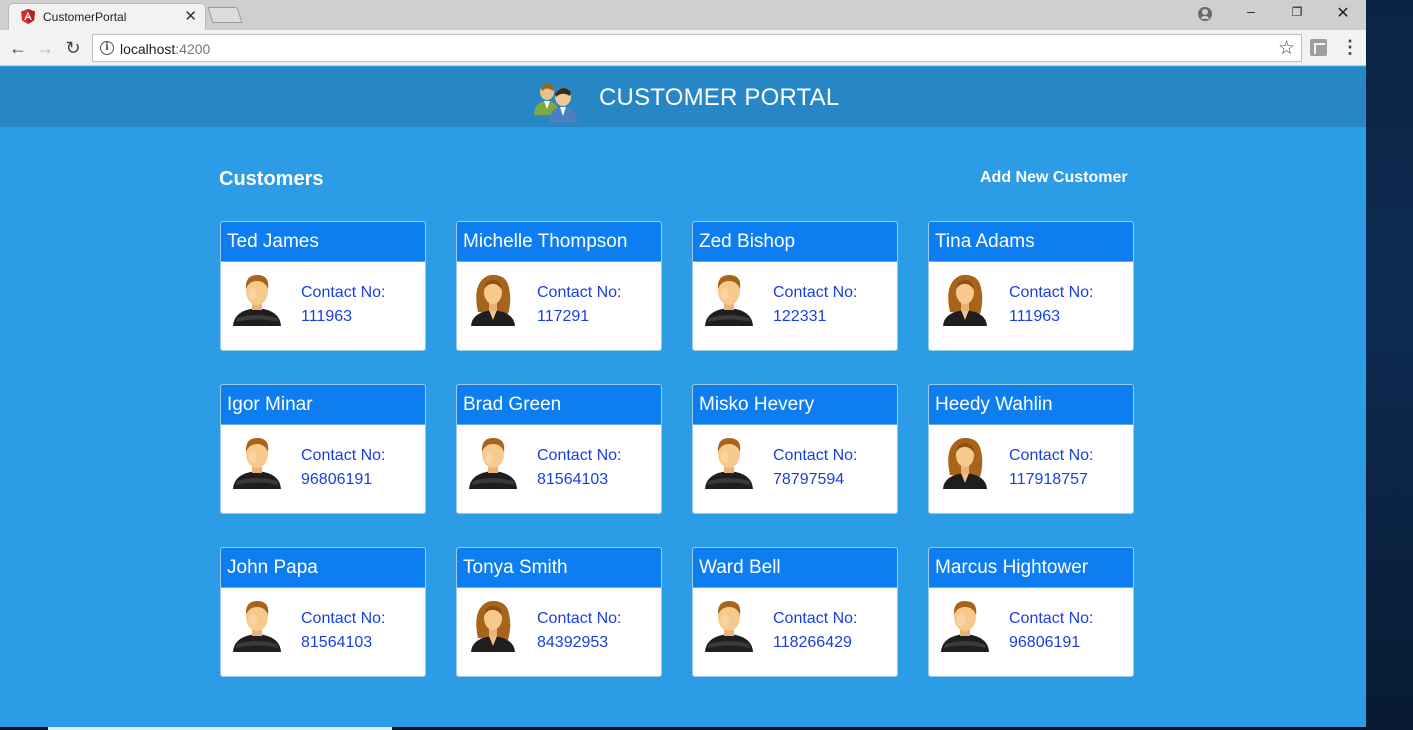  I want to click on back-arrow-icon: ←, so click(18, 48).